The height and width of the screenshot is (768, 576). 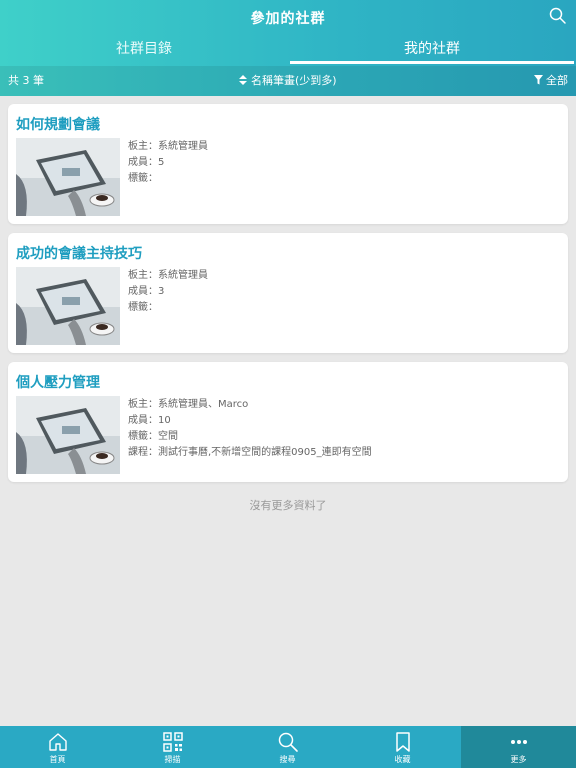 I want to click on bookmark-icon, so click(x=403, y=742).